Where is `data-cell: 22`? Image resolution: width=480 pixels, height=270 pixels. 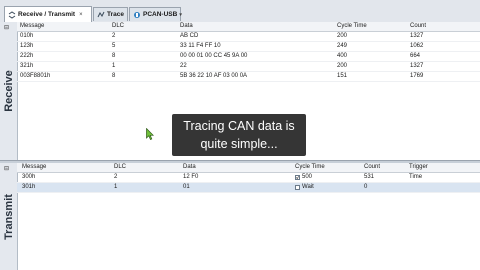 data-cell: 22 is located at coordinates (183, 66).